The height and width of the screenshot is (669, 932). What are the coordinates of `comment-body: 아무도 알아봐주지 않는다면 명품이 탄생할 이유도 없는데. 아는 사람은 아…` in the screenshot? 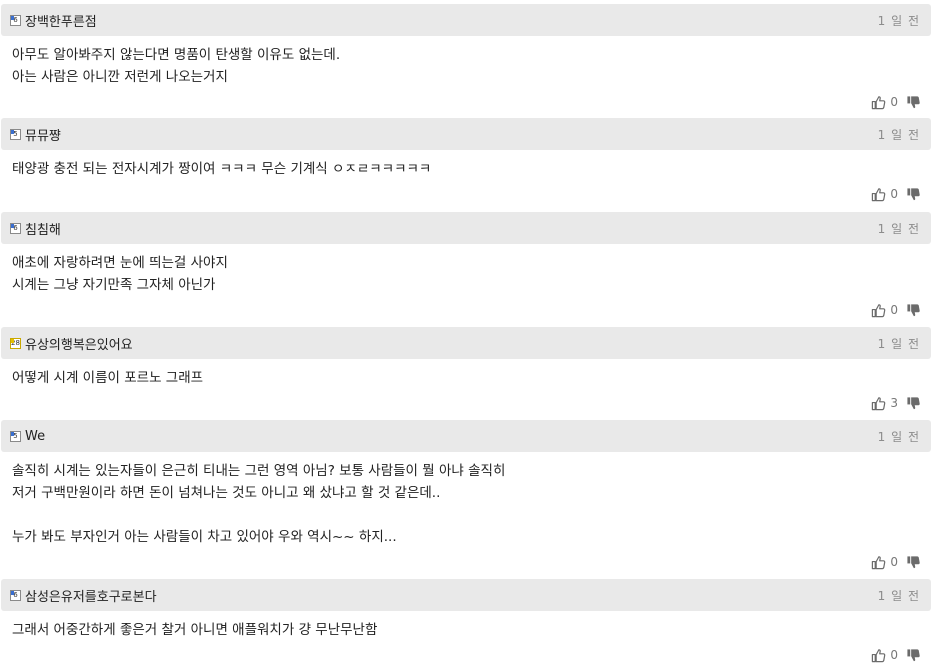 It's located at (176, 66).